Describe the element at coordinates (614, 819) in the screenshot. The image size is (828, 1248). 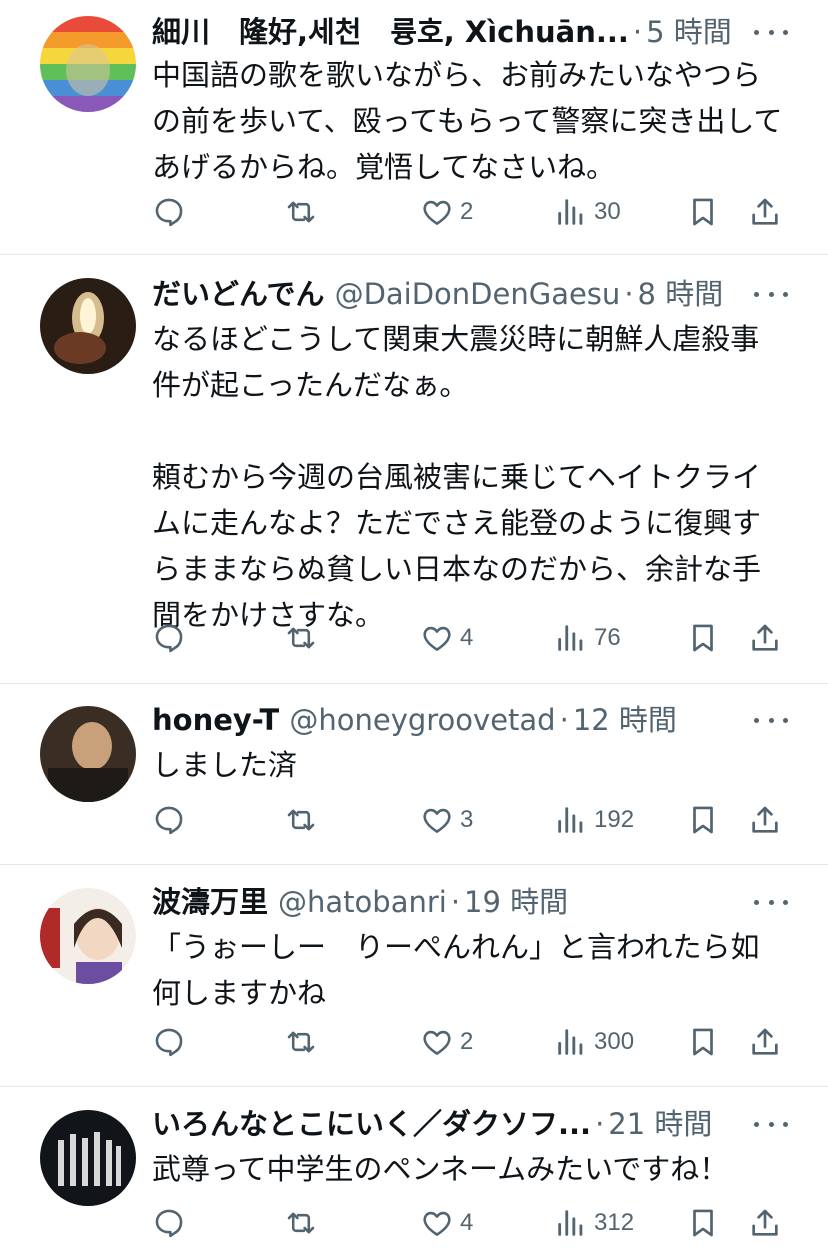
I see `view-count: 192` at that location.